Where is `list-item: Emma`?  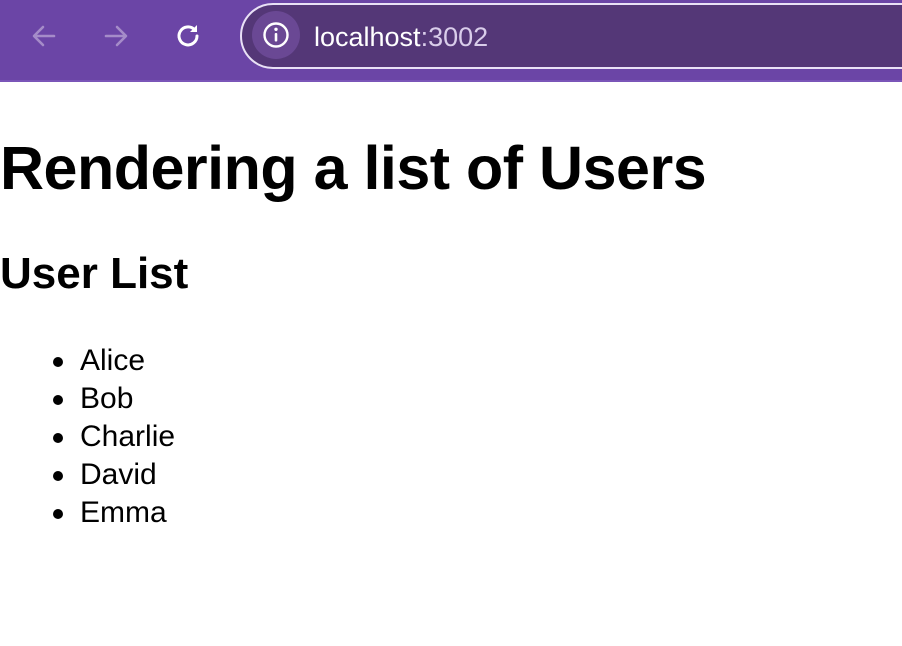
list-item: Emma is located at coordinates (87, 513).